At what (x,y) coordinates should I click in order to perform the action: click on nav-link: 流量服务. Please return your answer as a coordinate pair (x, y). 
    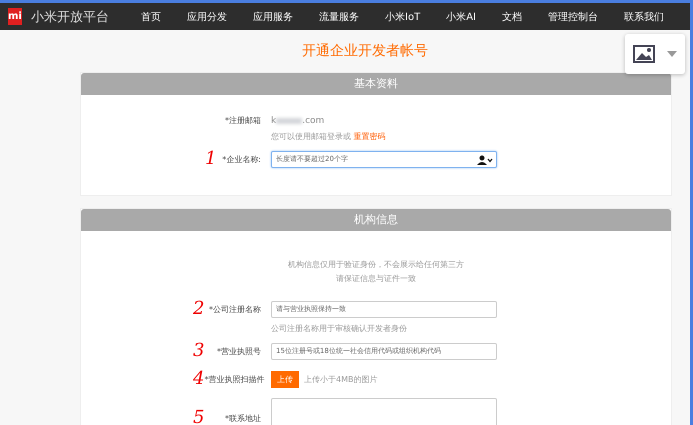
    Looking at the image, I should click on (339, 17).